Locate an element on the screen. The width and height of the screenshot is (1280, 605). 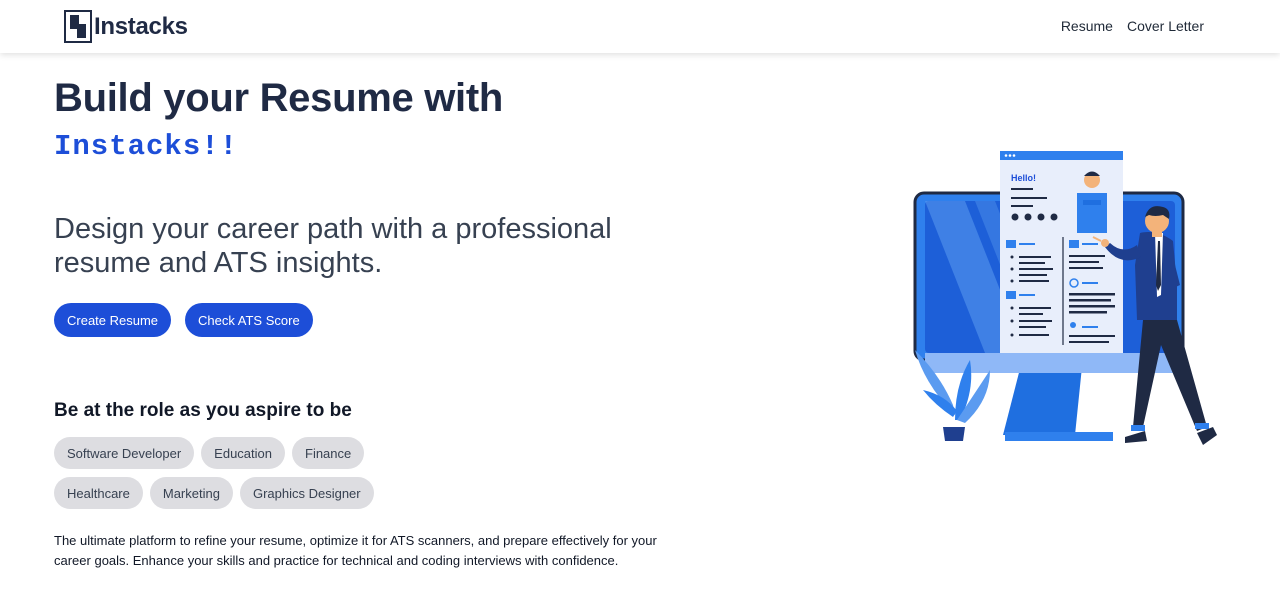
role-chip-marketing: Marketing is located at coordinates (191, 493).